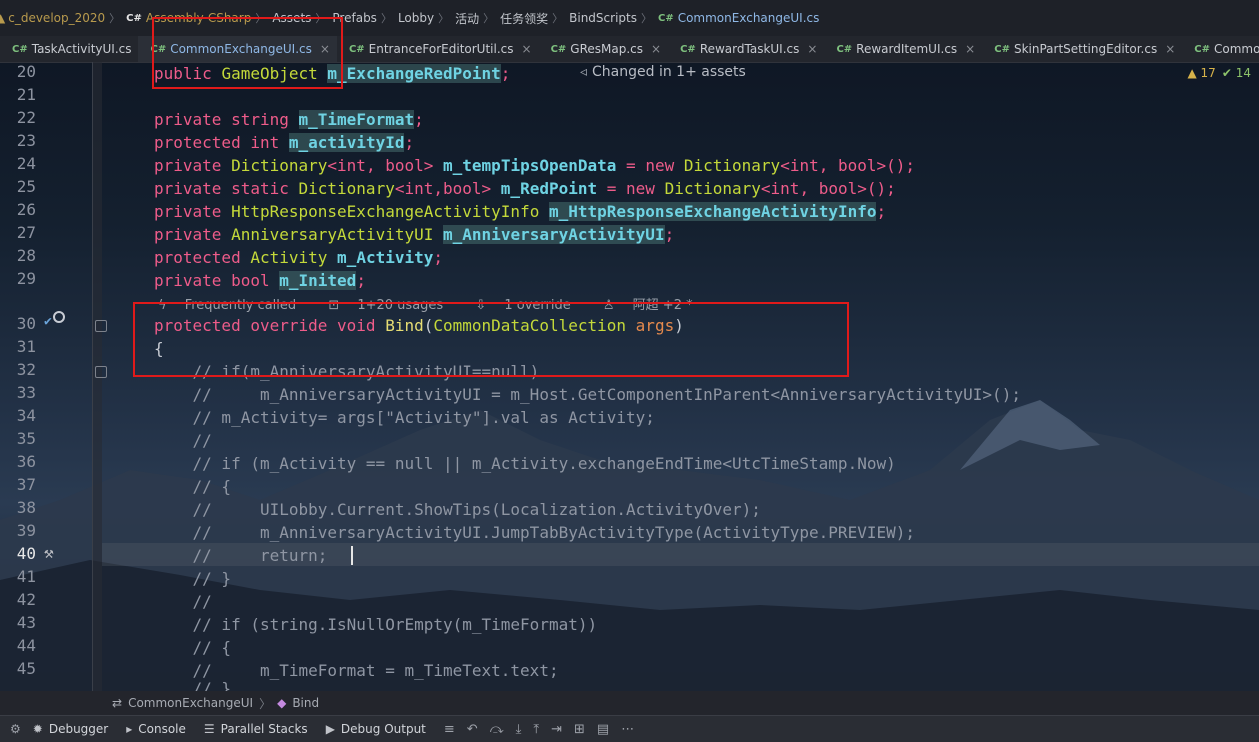  What do you see at coordinates (26, 392) in the screenshot?
I see `line-number: 33` at bounding box center [26, 392].